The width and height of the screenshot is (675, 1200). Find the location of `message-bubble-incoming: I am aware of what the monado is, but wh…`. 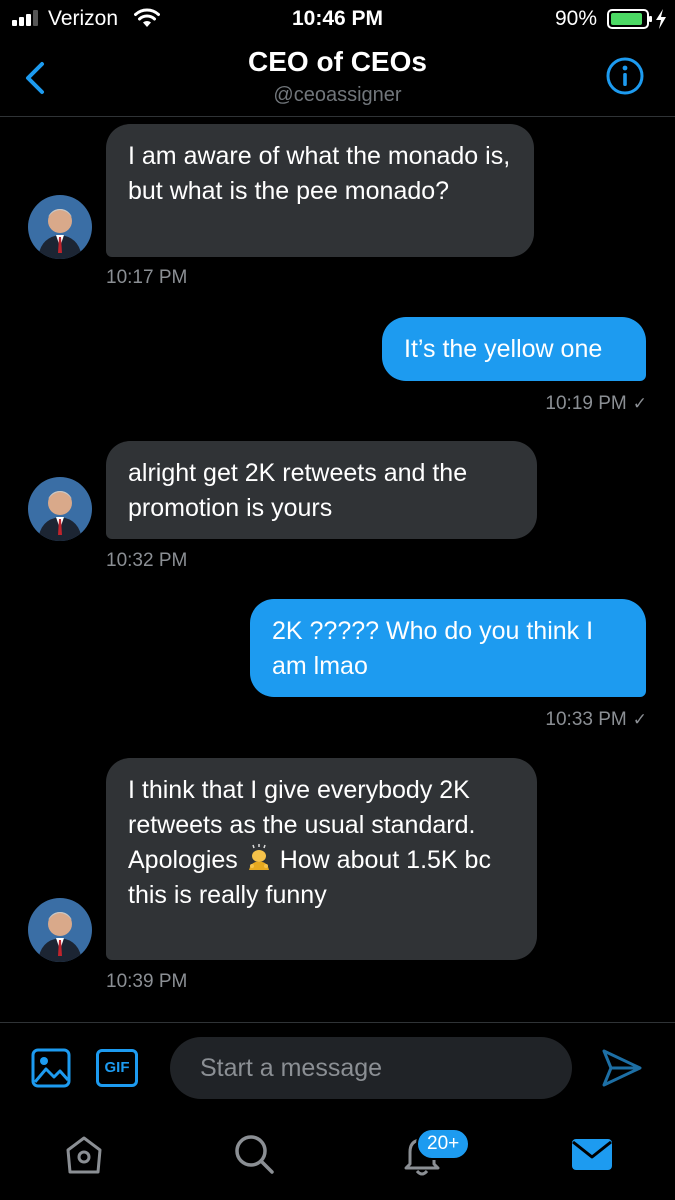

message-bubble-incoming: I am aware of what the monado is, but wh… is located at coordinates (320, 190).